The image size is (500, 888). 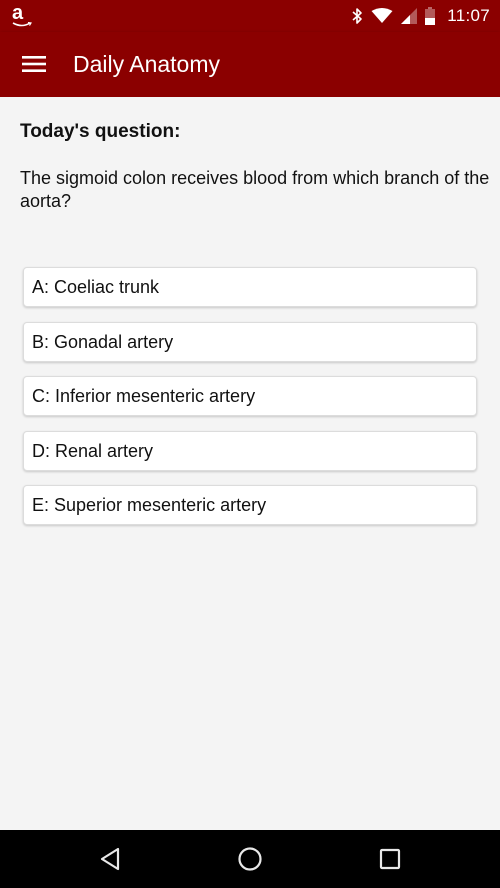 I want to click on home-button, so click(x=250, y=859).